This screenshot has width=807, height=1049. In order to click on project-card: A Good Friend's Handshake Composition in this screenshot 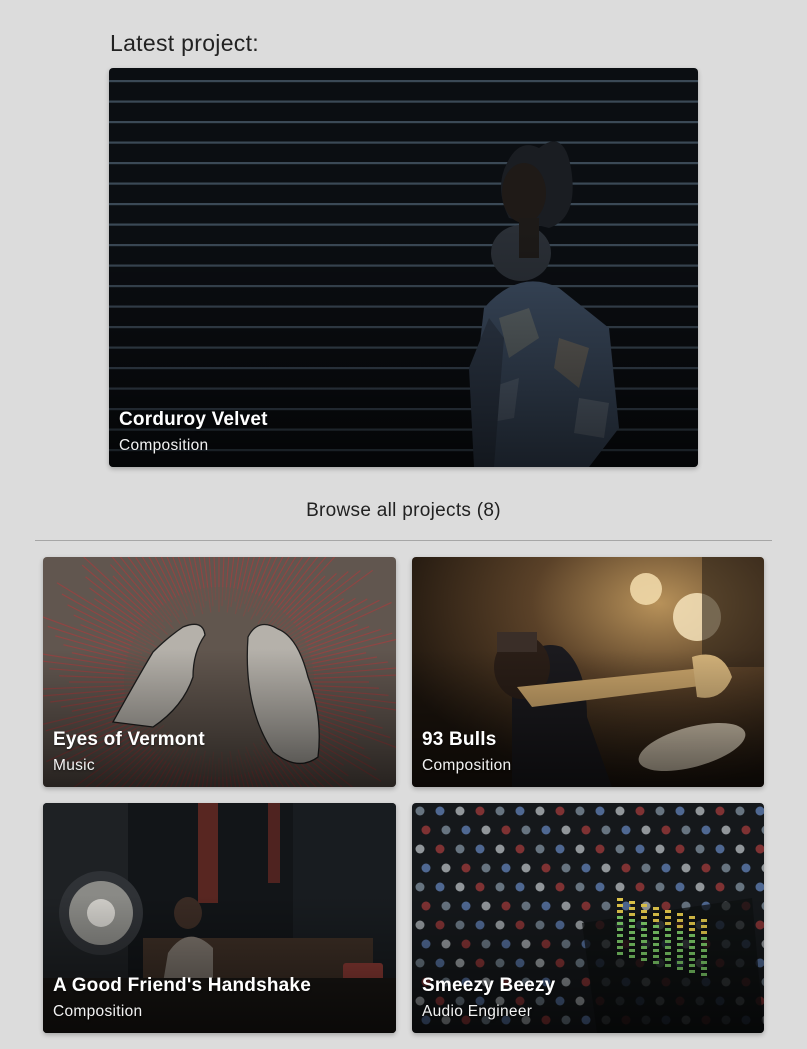, I will do `click(219, 918)`.